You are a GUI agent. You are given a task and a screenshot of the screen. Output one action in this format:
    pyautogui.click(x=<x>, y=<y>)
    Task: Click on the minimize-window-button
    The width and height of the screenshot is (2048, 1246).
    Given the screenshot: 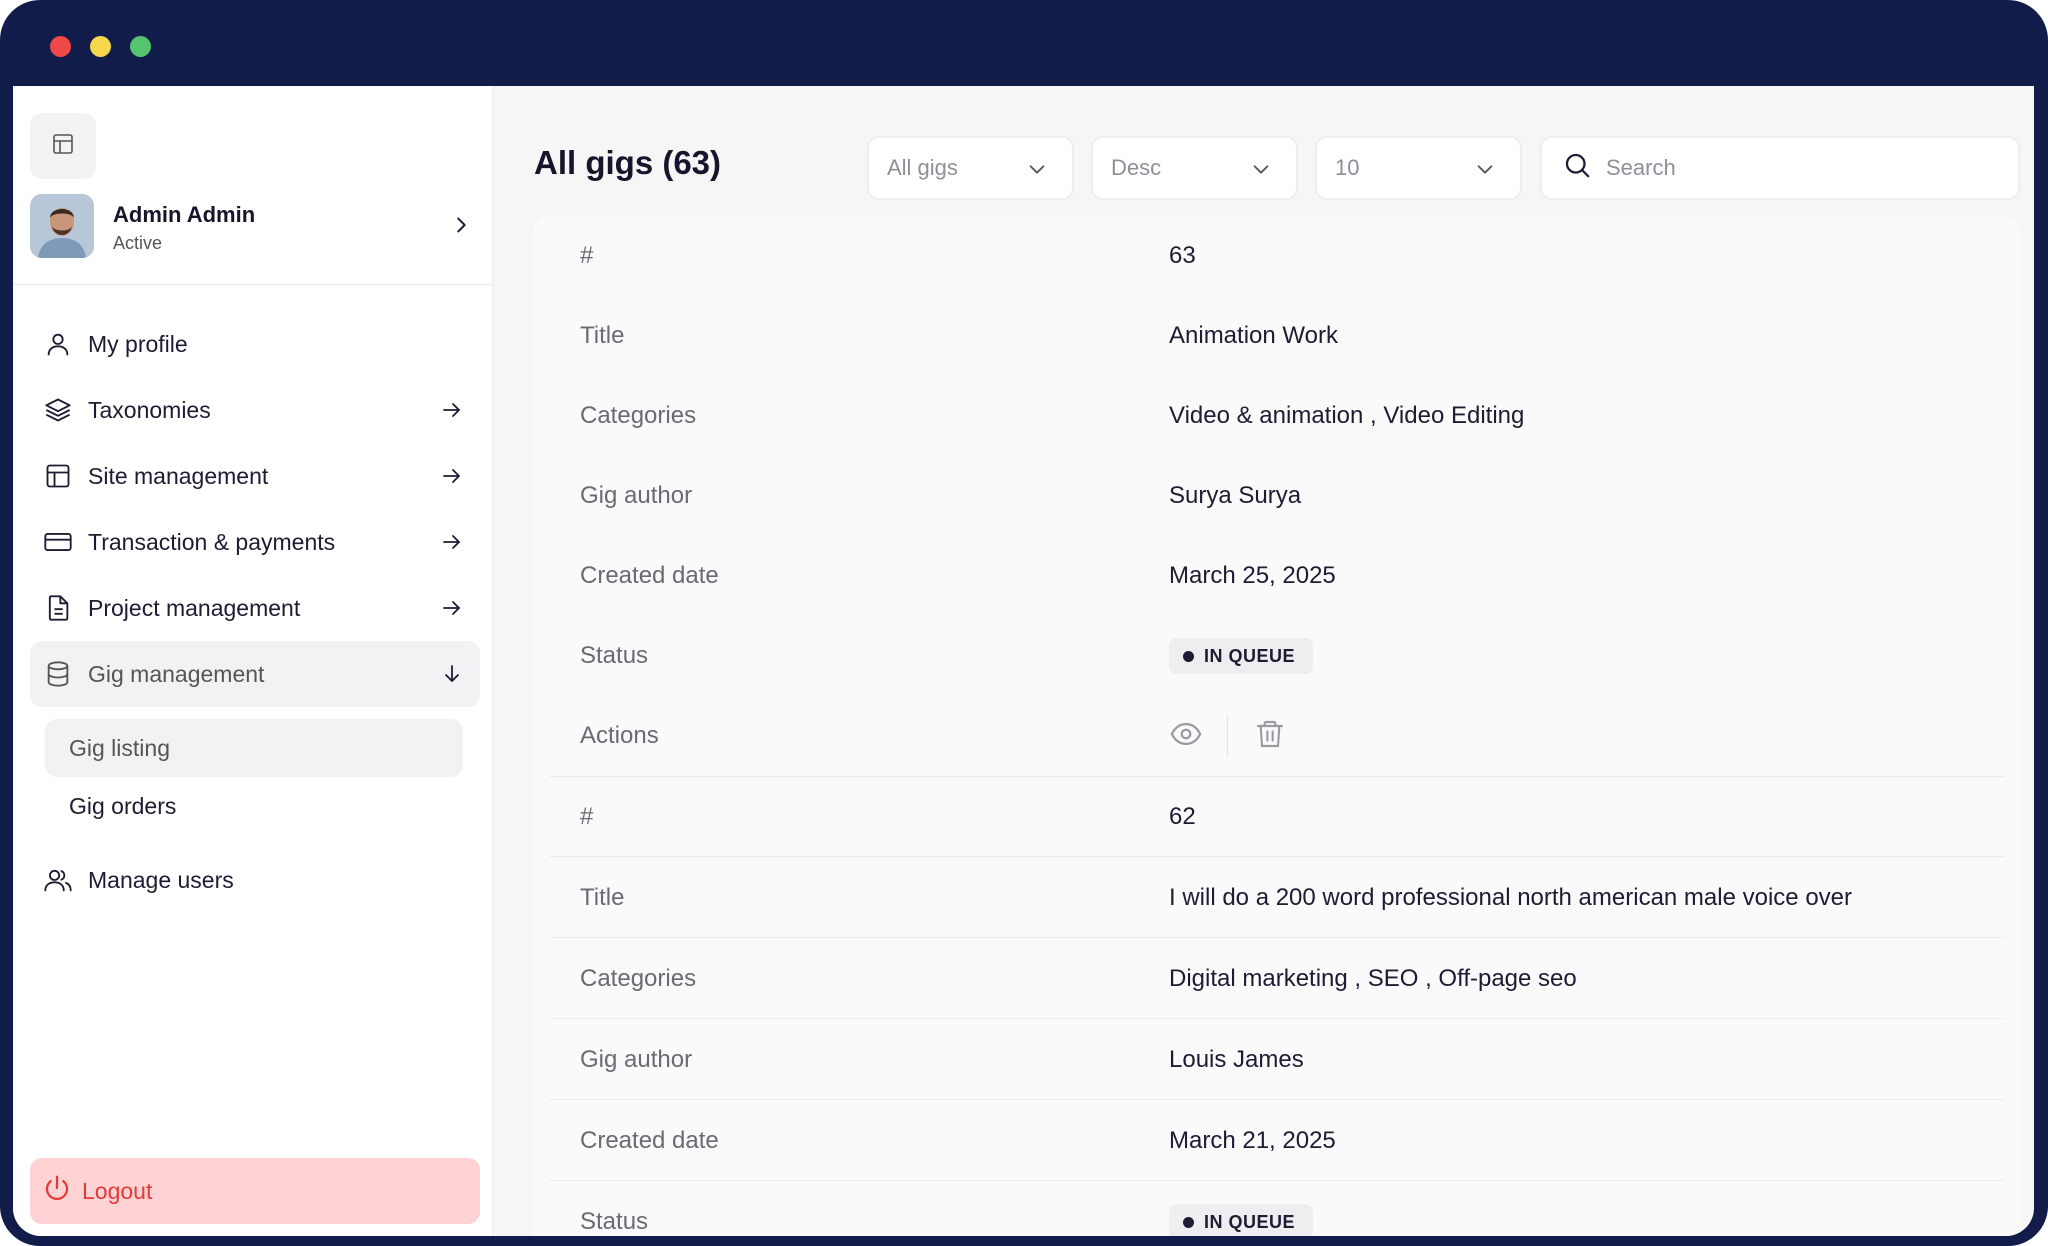 What is the action you would take?
    pyautogui.click(x=100, y=46)
    